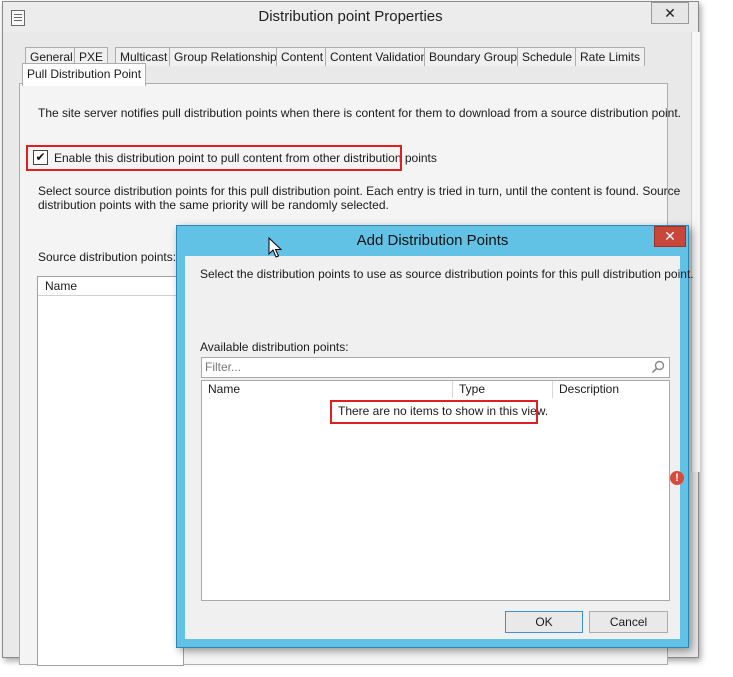 The height and width of the screenshot is (677, 733). Describe the element at coordinates (610, 56) in the screenshot. I see `tab-rate-limits: Rate Limits` at that location.